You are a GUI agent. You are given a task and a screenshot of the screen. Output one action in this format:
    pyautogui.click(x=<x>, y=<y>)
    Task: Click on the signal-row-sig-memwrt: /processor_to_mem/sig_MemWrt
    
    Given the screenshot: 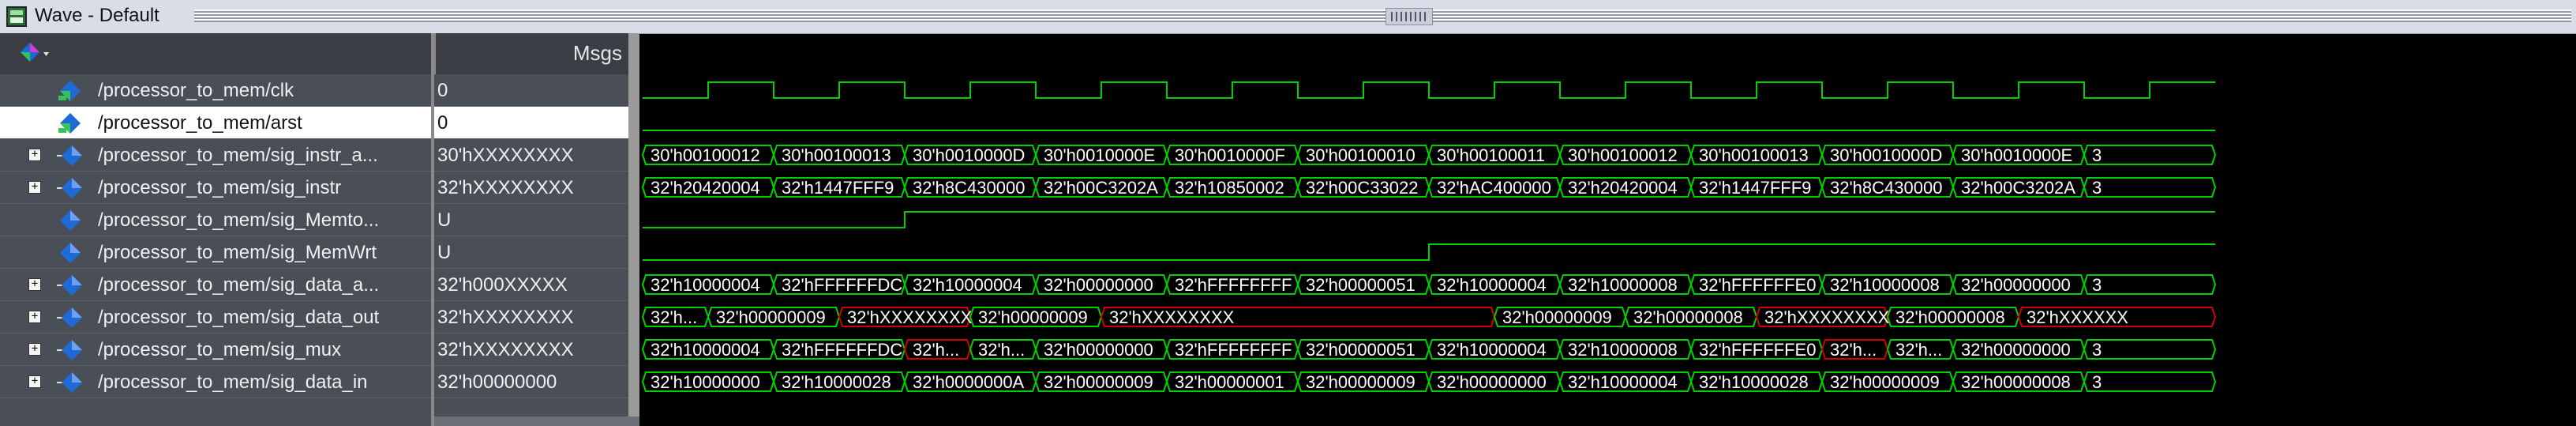 What is the action you would take?
    pyautogui.click(x=215, y=252)
    